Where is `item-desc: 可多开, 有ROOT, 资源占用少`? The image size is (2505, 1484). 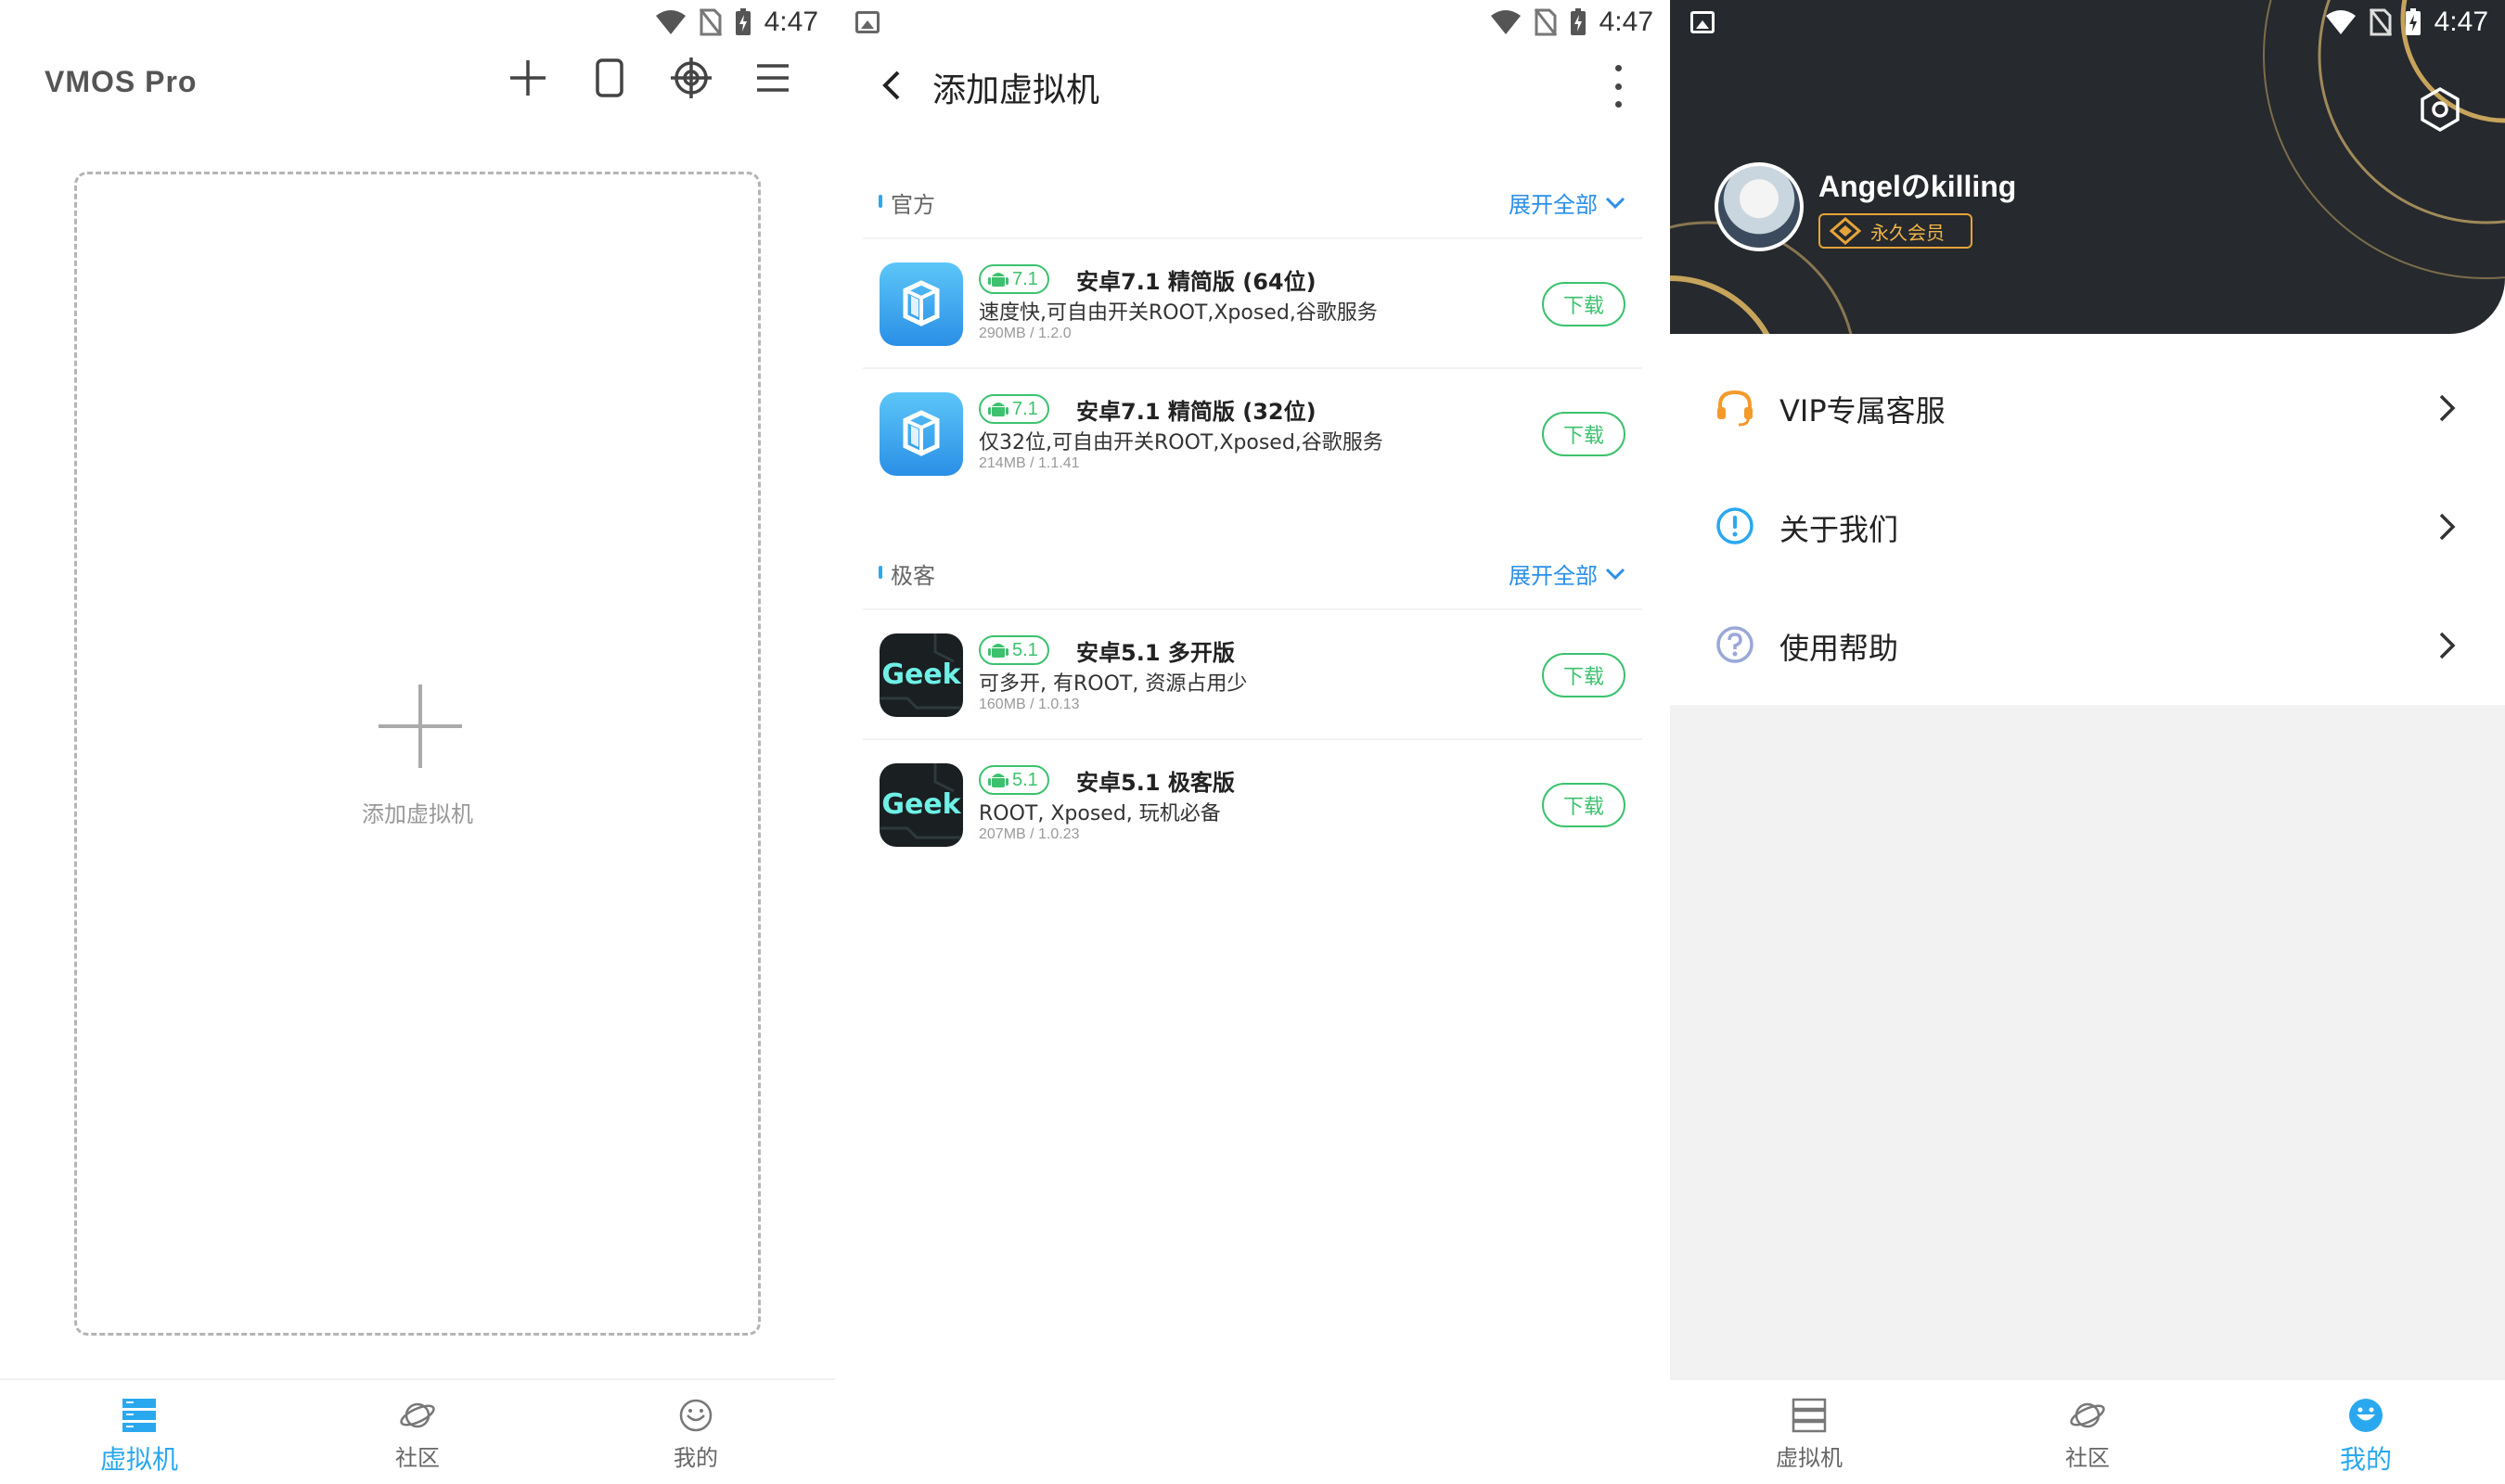 item-desc: 可多开, 有ROOT, 资源占用少 is located at coordinates (1113, 684).